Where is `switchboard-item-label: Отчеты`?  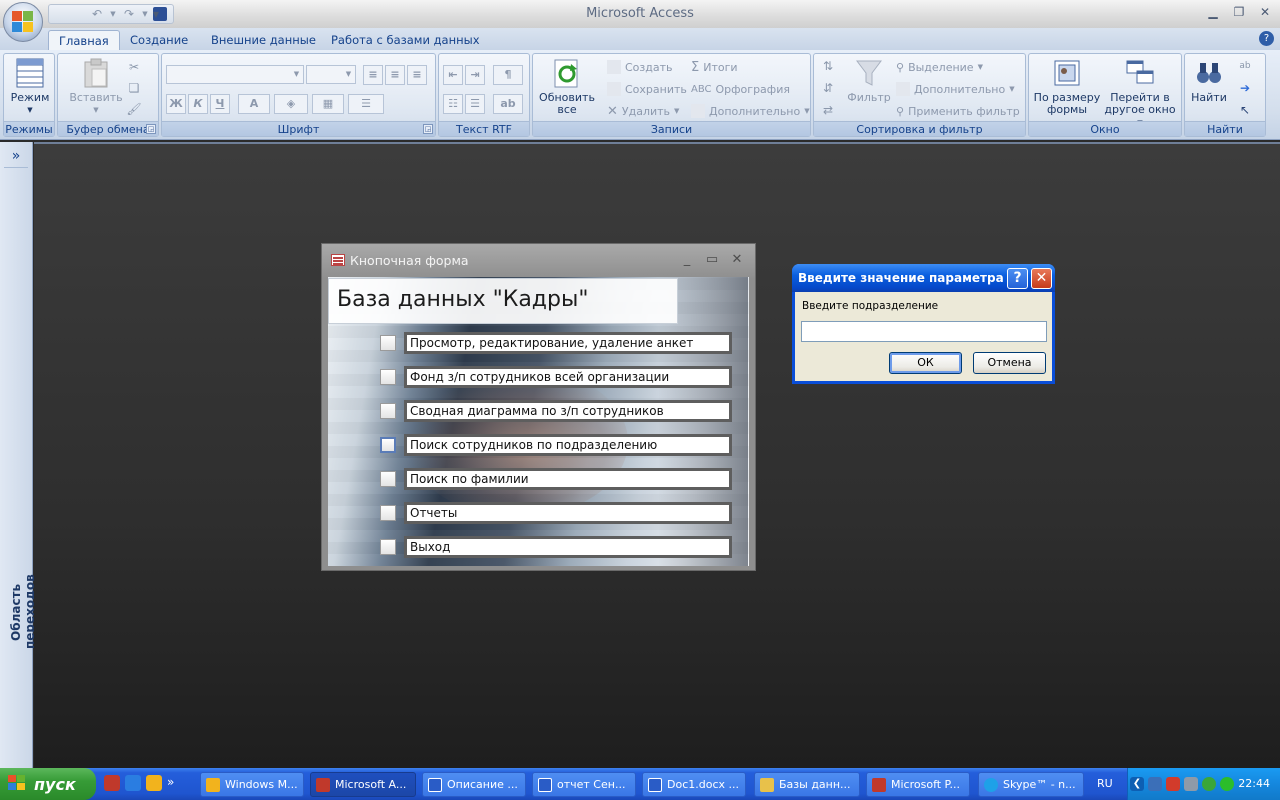 switchboard-item-label: Отчеты is located at coordinates (568, 513).